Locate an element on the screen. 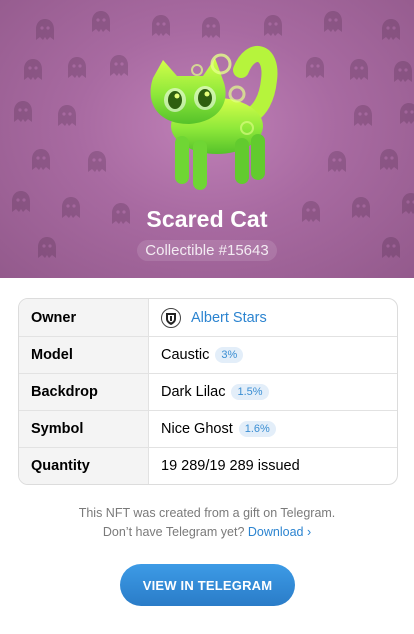  gift-title: Scared Cat is located at coordinates (207, 219).